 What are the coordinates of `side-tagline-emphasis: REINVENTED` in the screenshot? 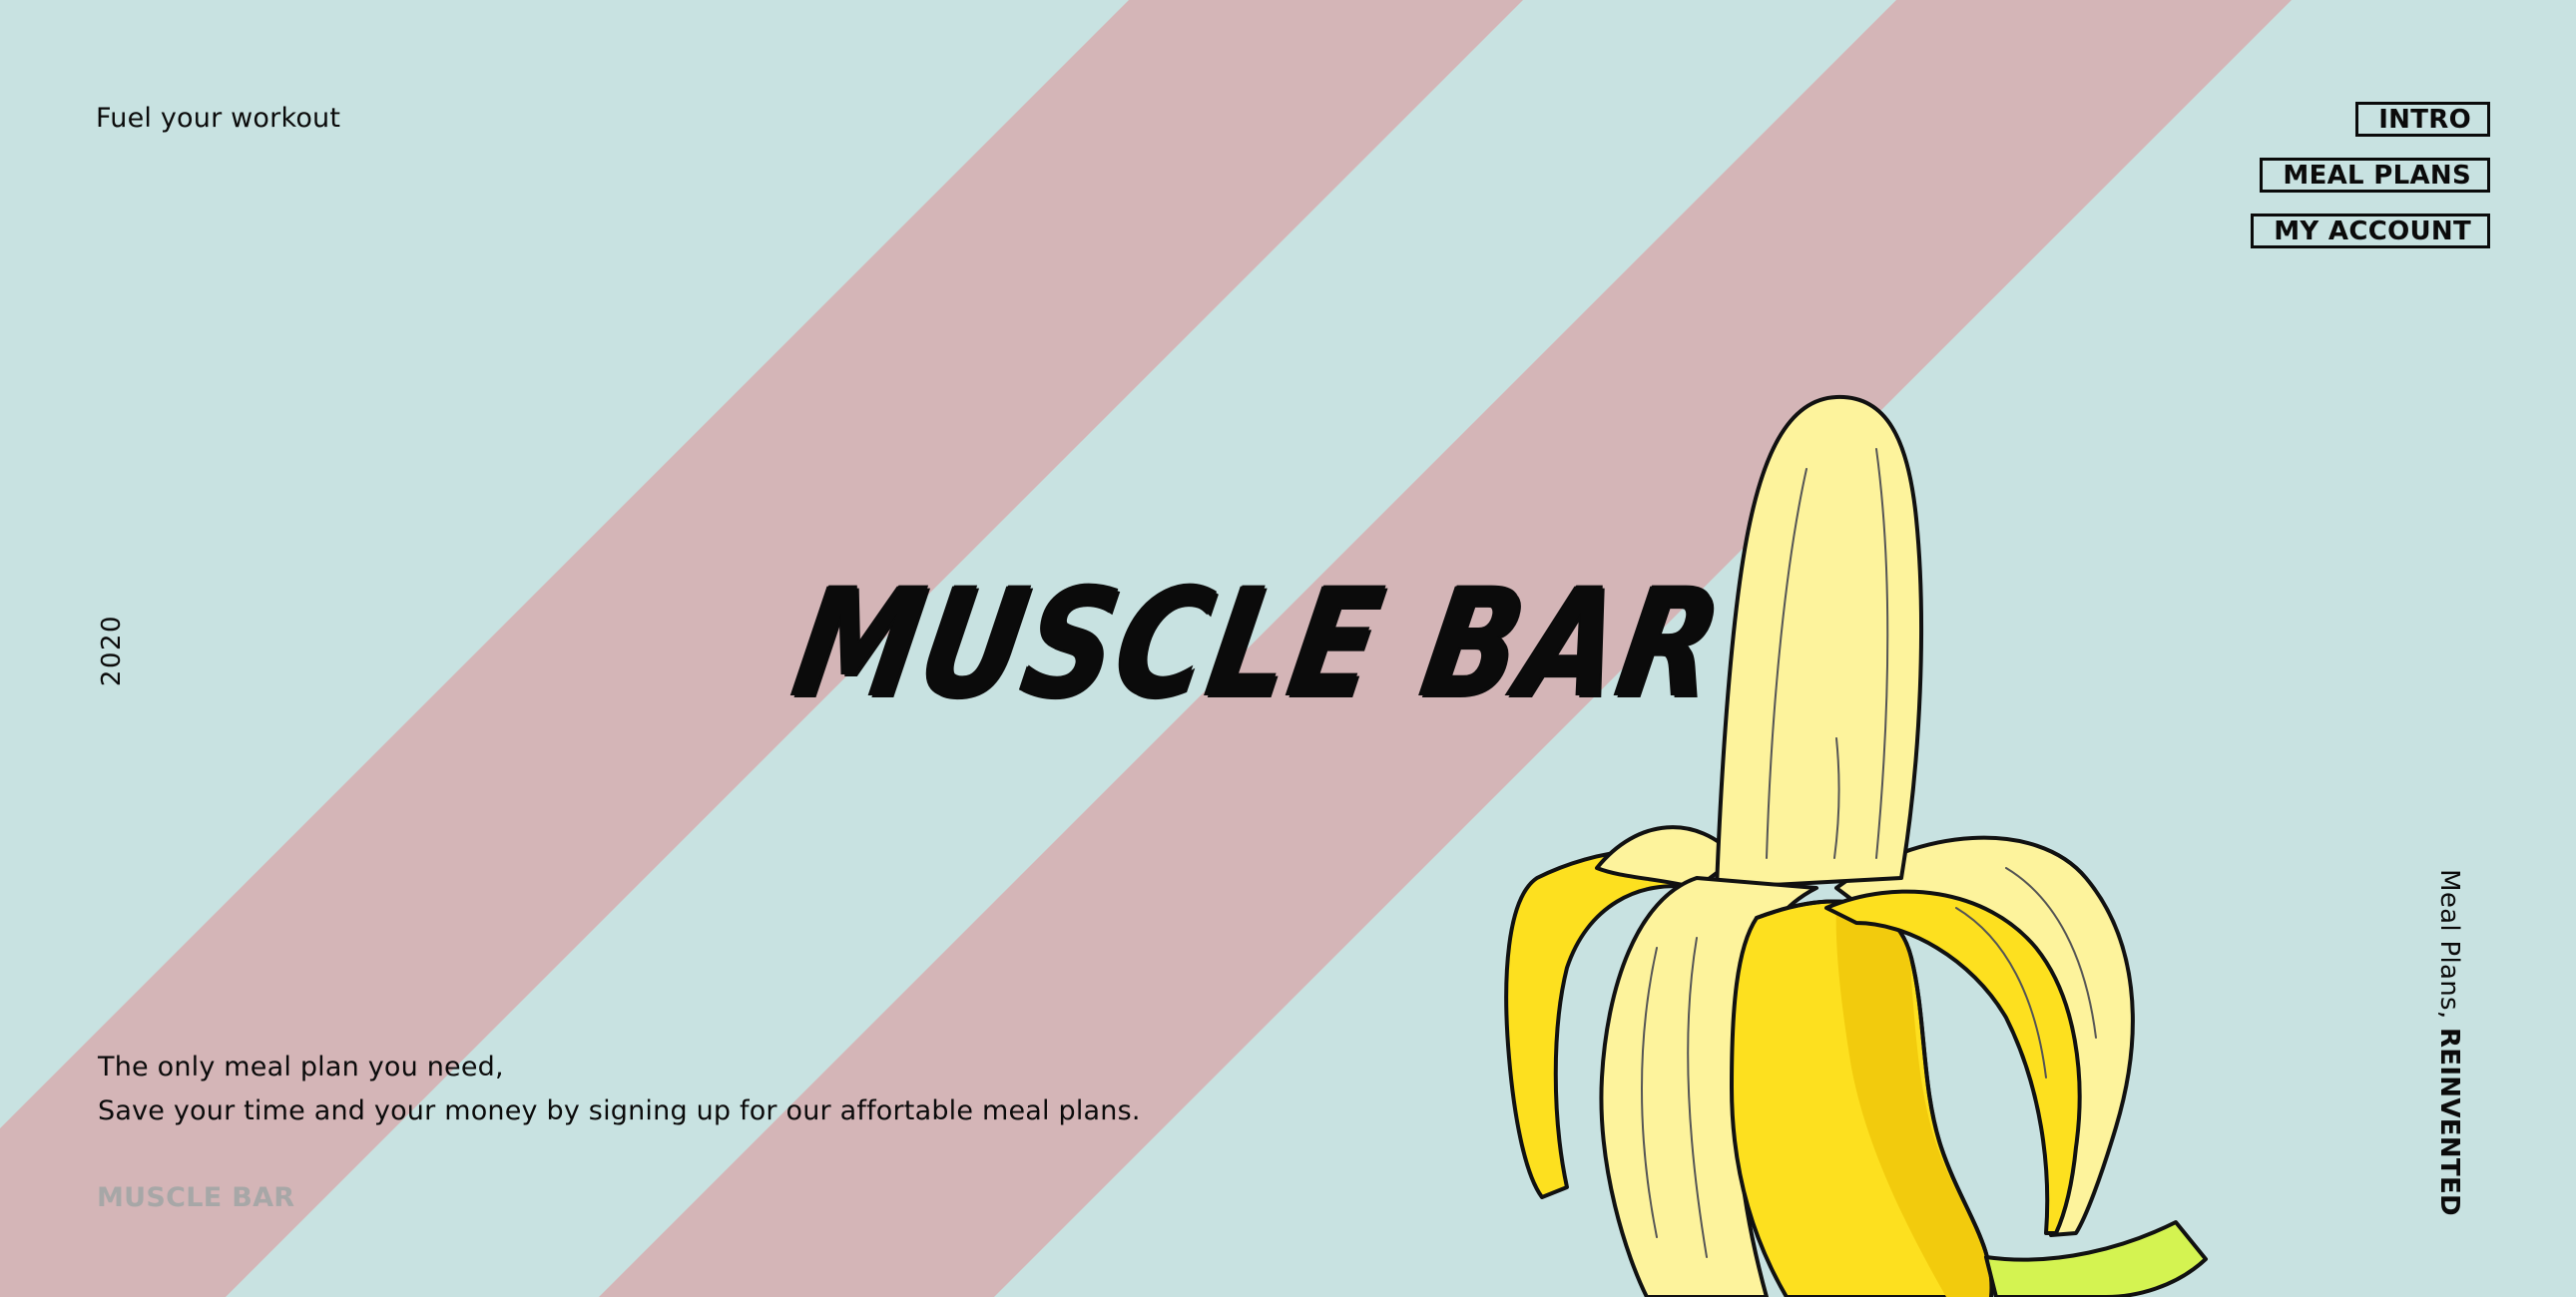 It's located at (2449, 1121).